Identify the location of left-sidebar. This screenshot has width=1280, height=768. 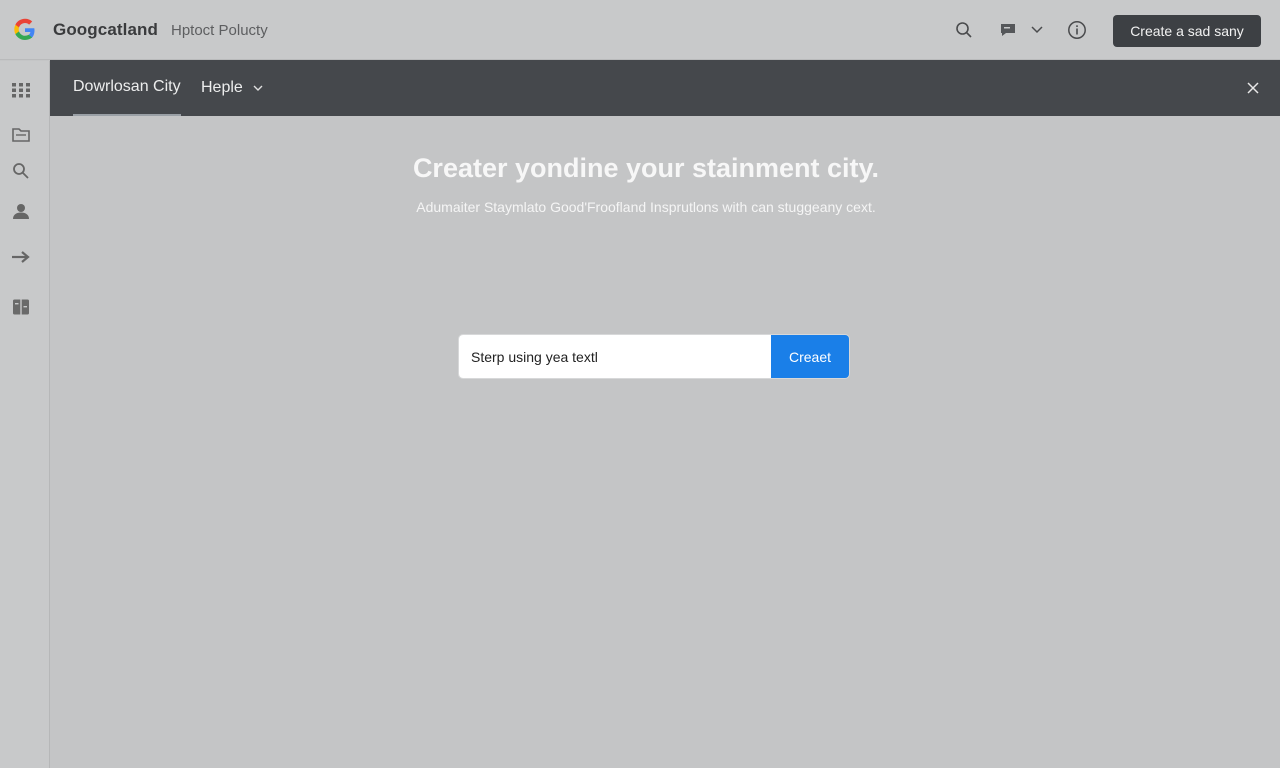
(25, 414).